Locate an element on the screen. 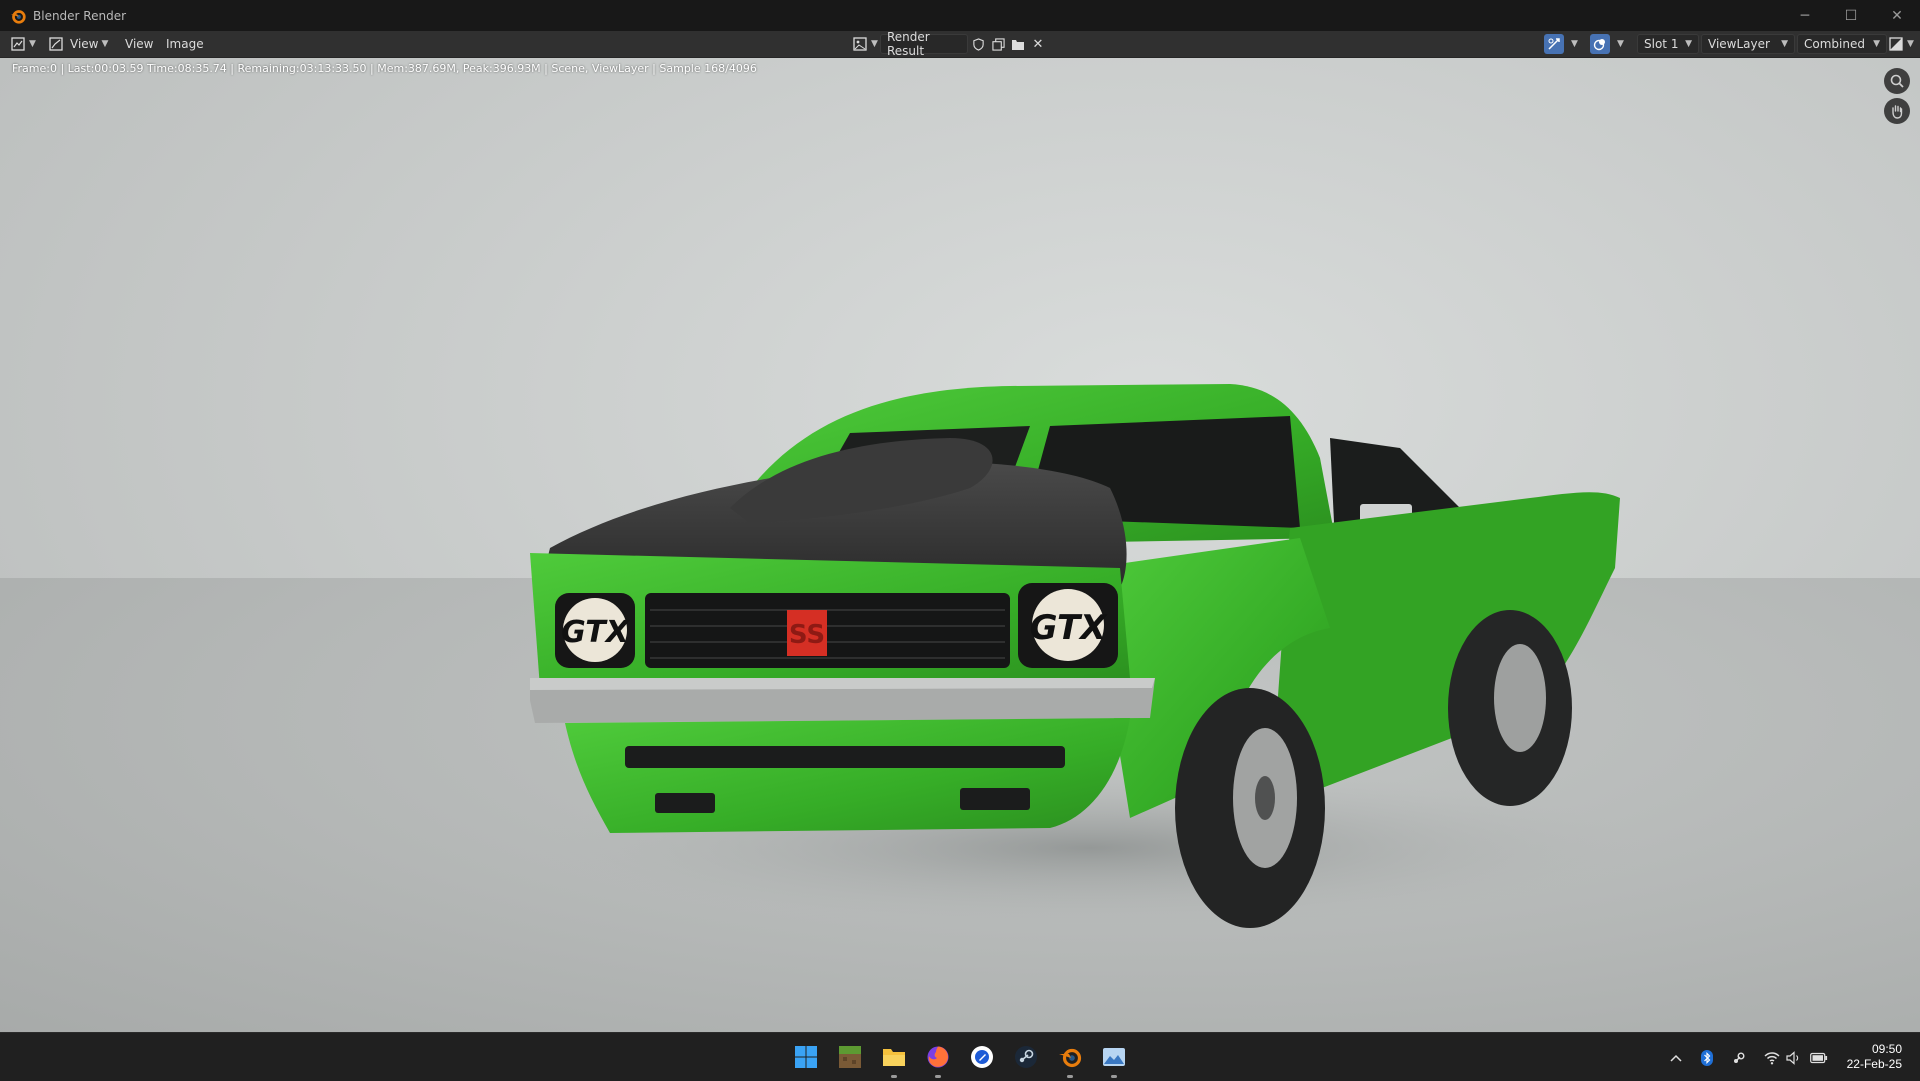 The width and height of the screenshot is (1920, 1081). open-image-button is located at coordinates (1018, 44).